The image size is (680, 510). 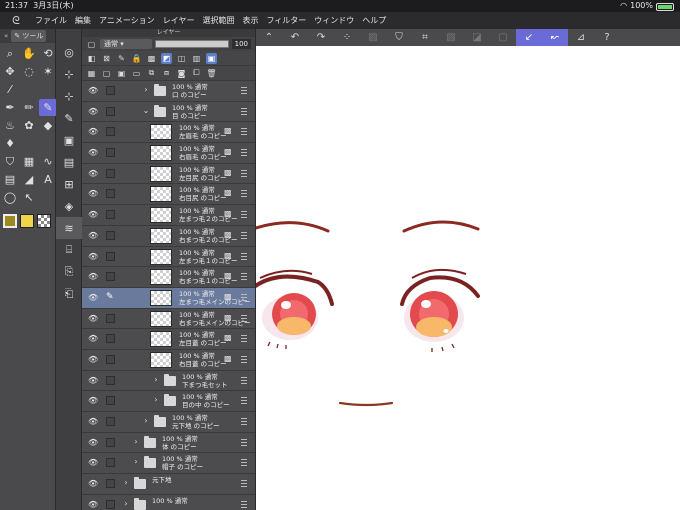 What do you see at coordinates (91, 58) in the screenshot?
I see `clip-layer-icon: ◧` at bounding box center [91, 58].